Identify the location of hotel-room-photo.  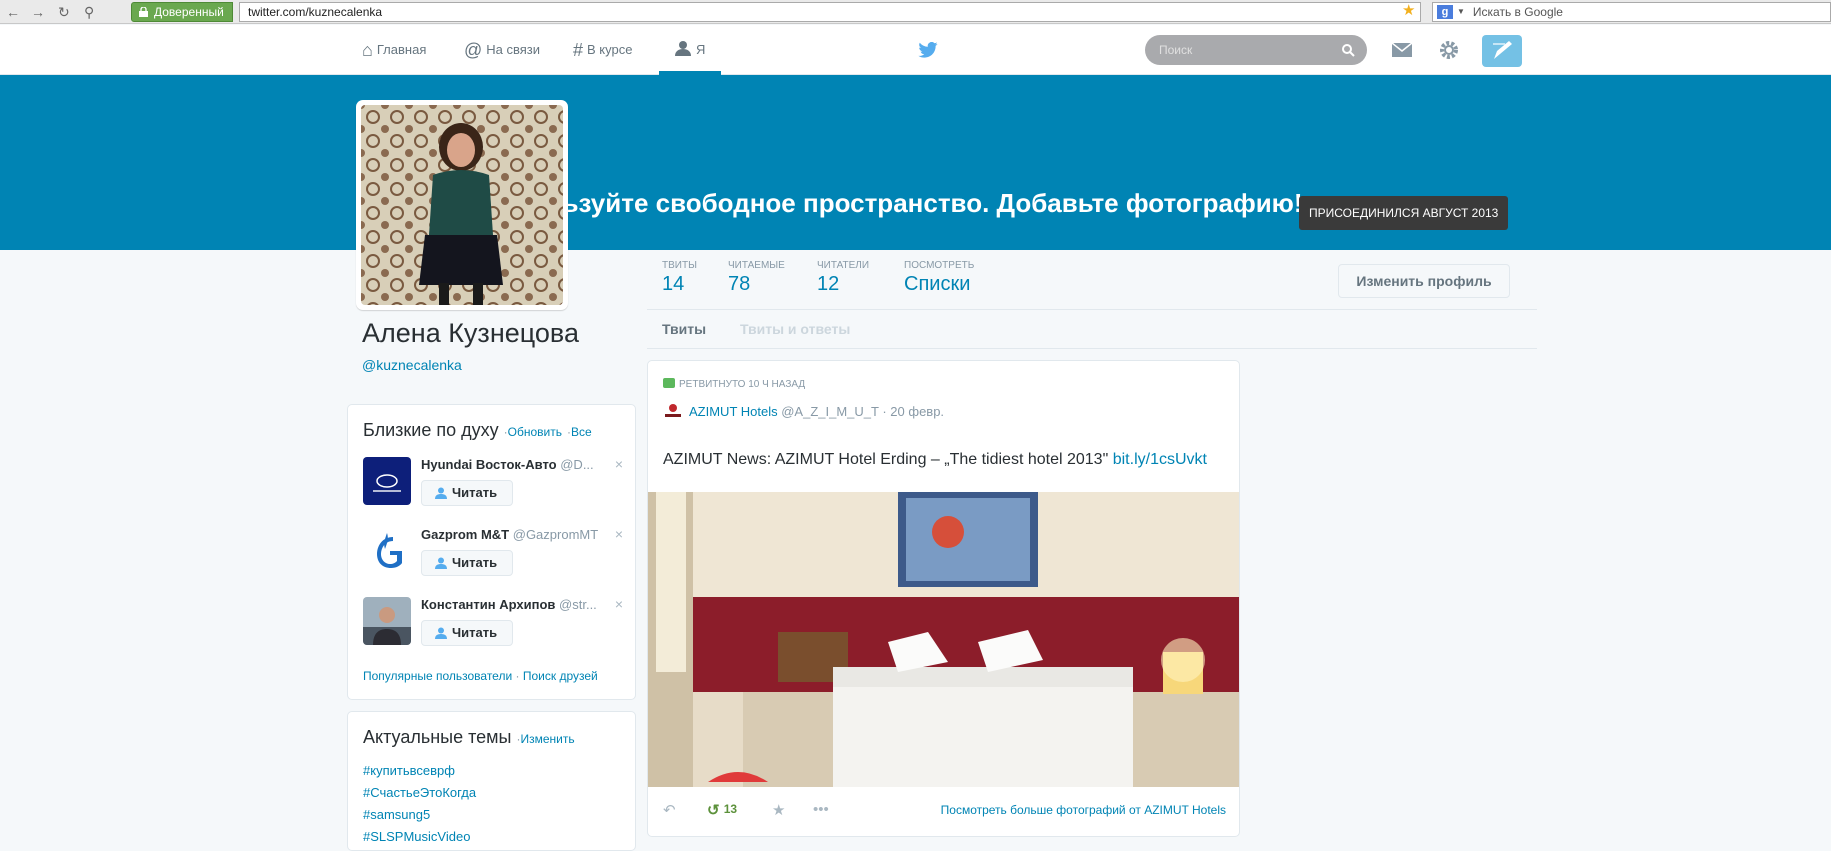
(943, 639).